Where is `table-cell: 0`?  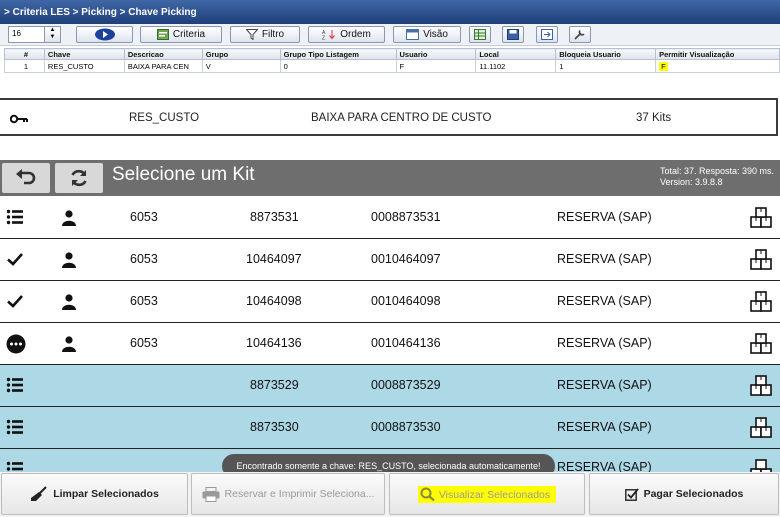
table-cell: 0 is located at coordinates (338, 66).